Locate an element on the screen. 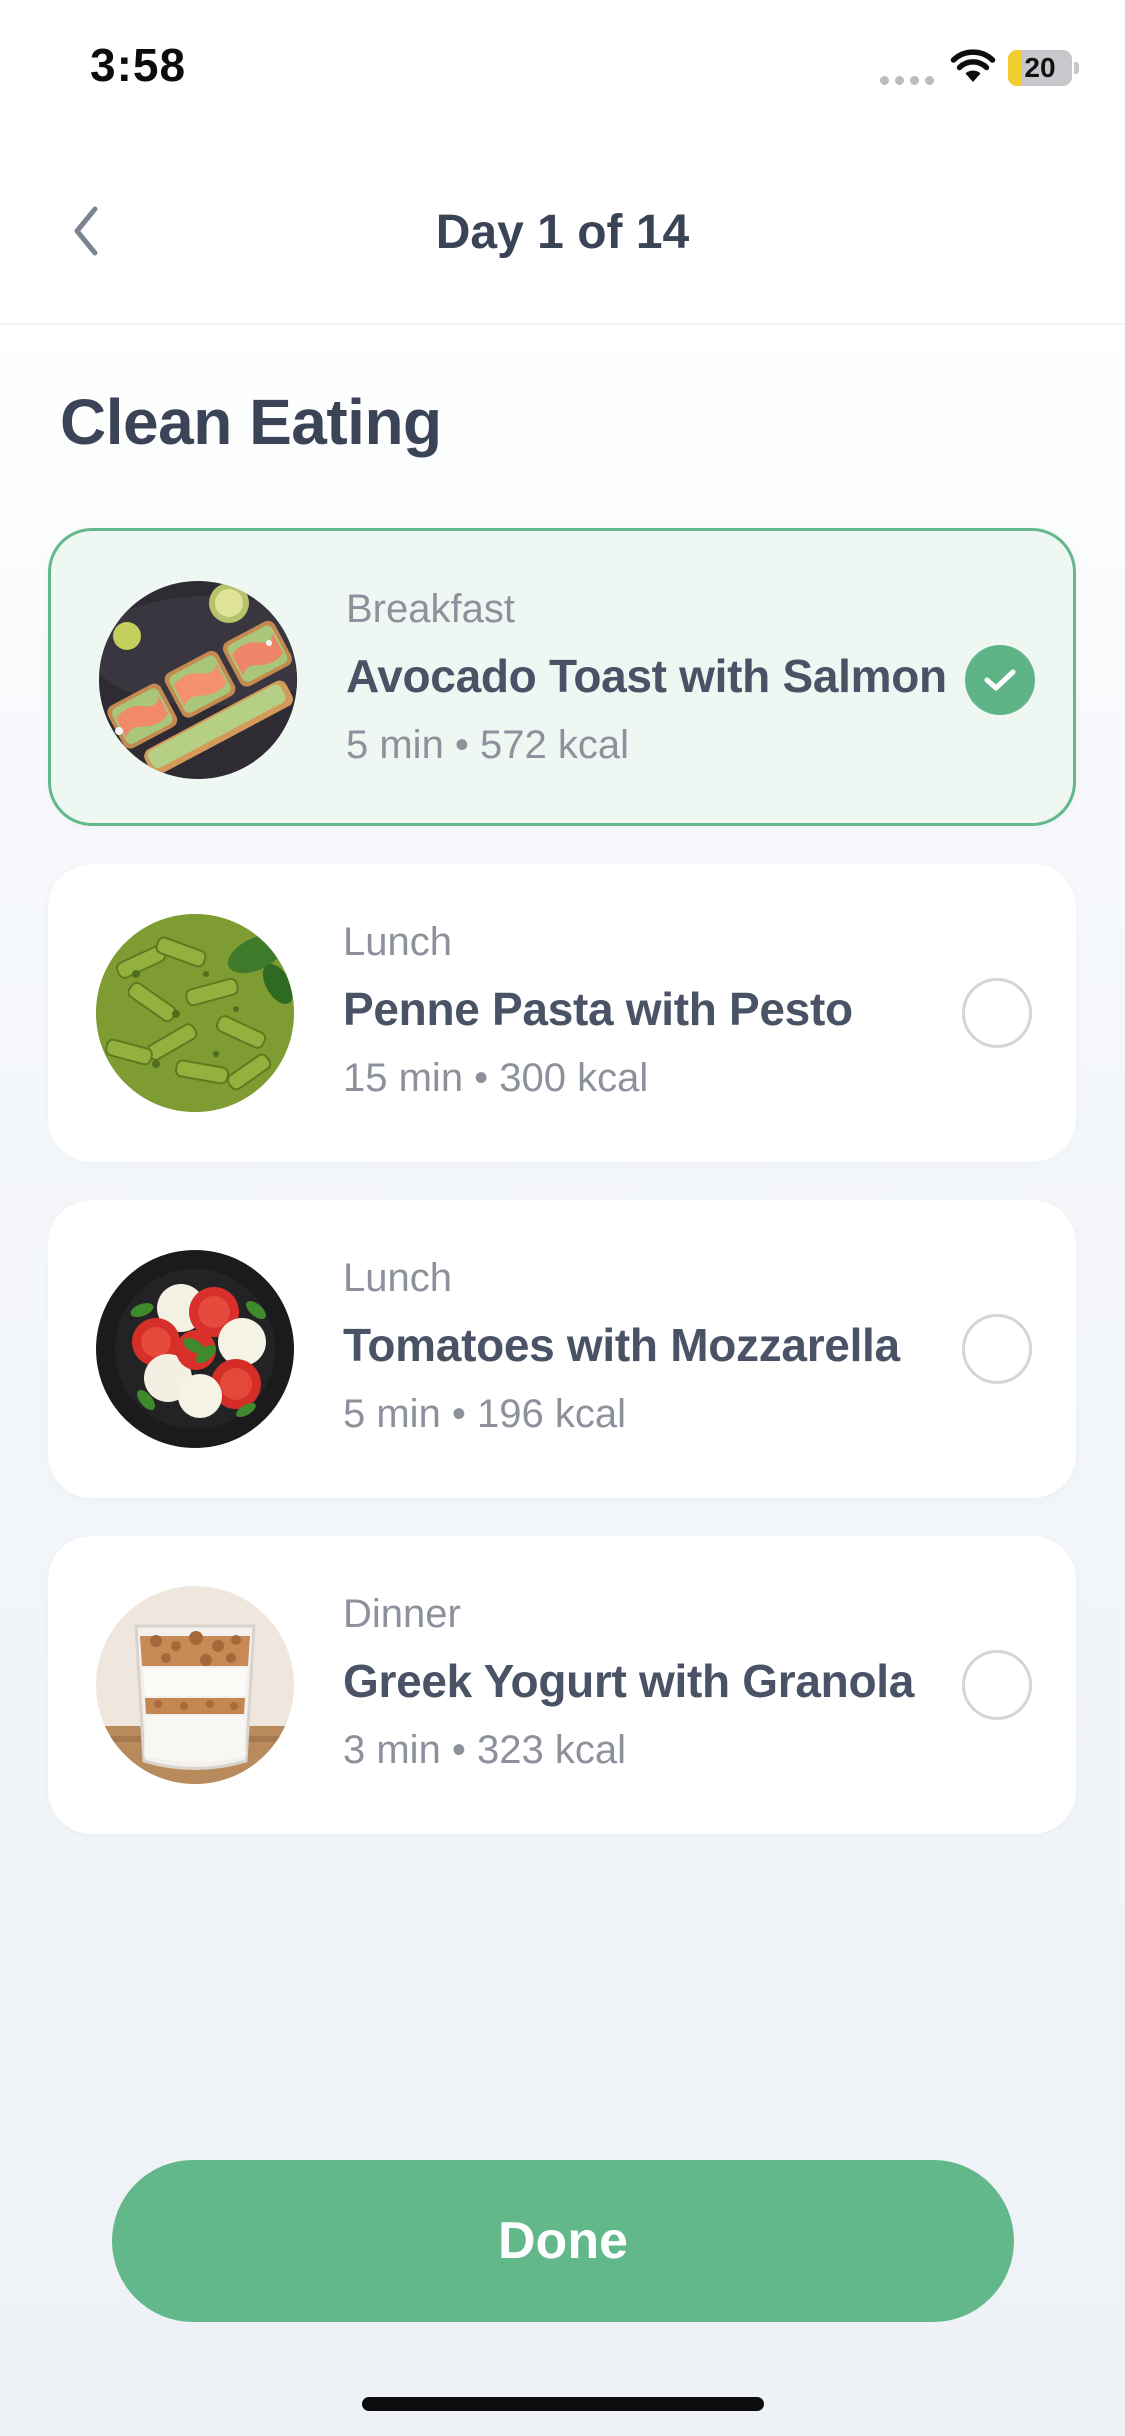 The height and width of the screenshot is (2436, 1125). home-indicator is located at coordinates (563, 2404).